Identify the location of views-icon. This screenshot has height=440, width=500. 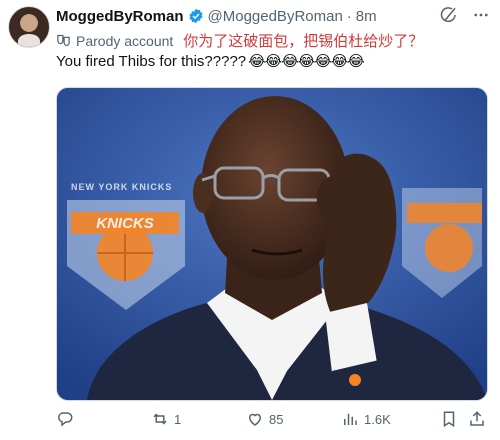
(350, 419).